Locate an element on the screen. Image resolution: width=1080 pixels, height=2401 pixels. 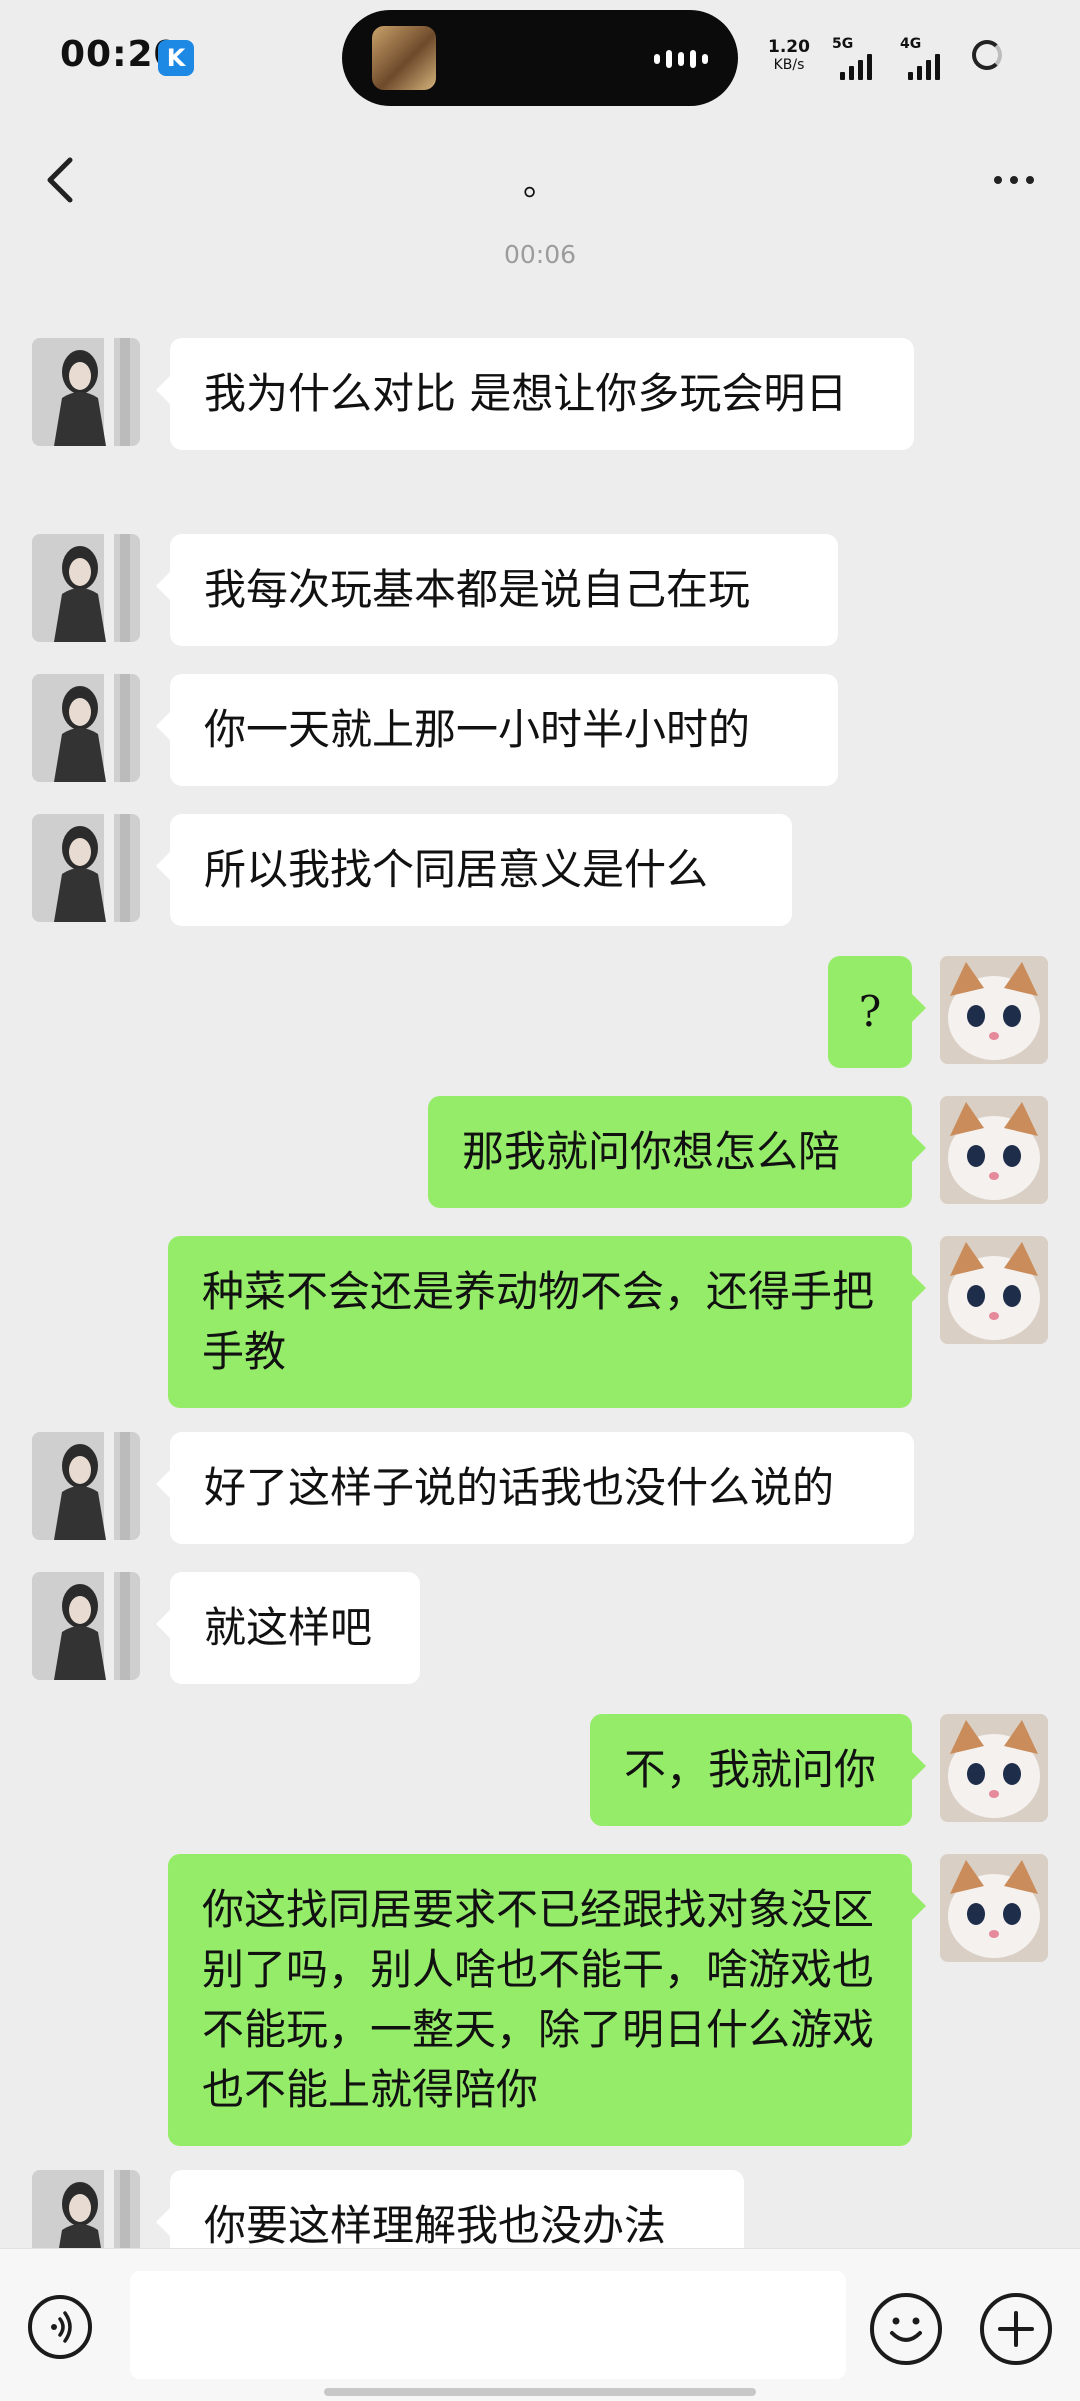
chat-header: 。 is located at coordinates (540, 179).